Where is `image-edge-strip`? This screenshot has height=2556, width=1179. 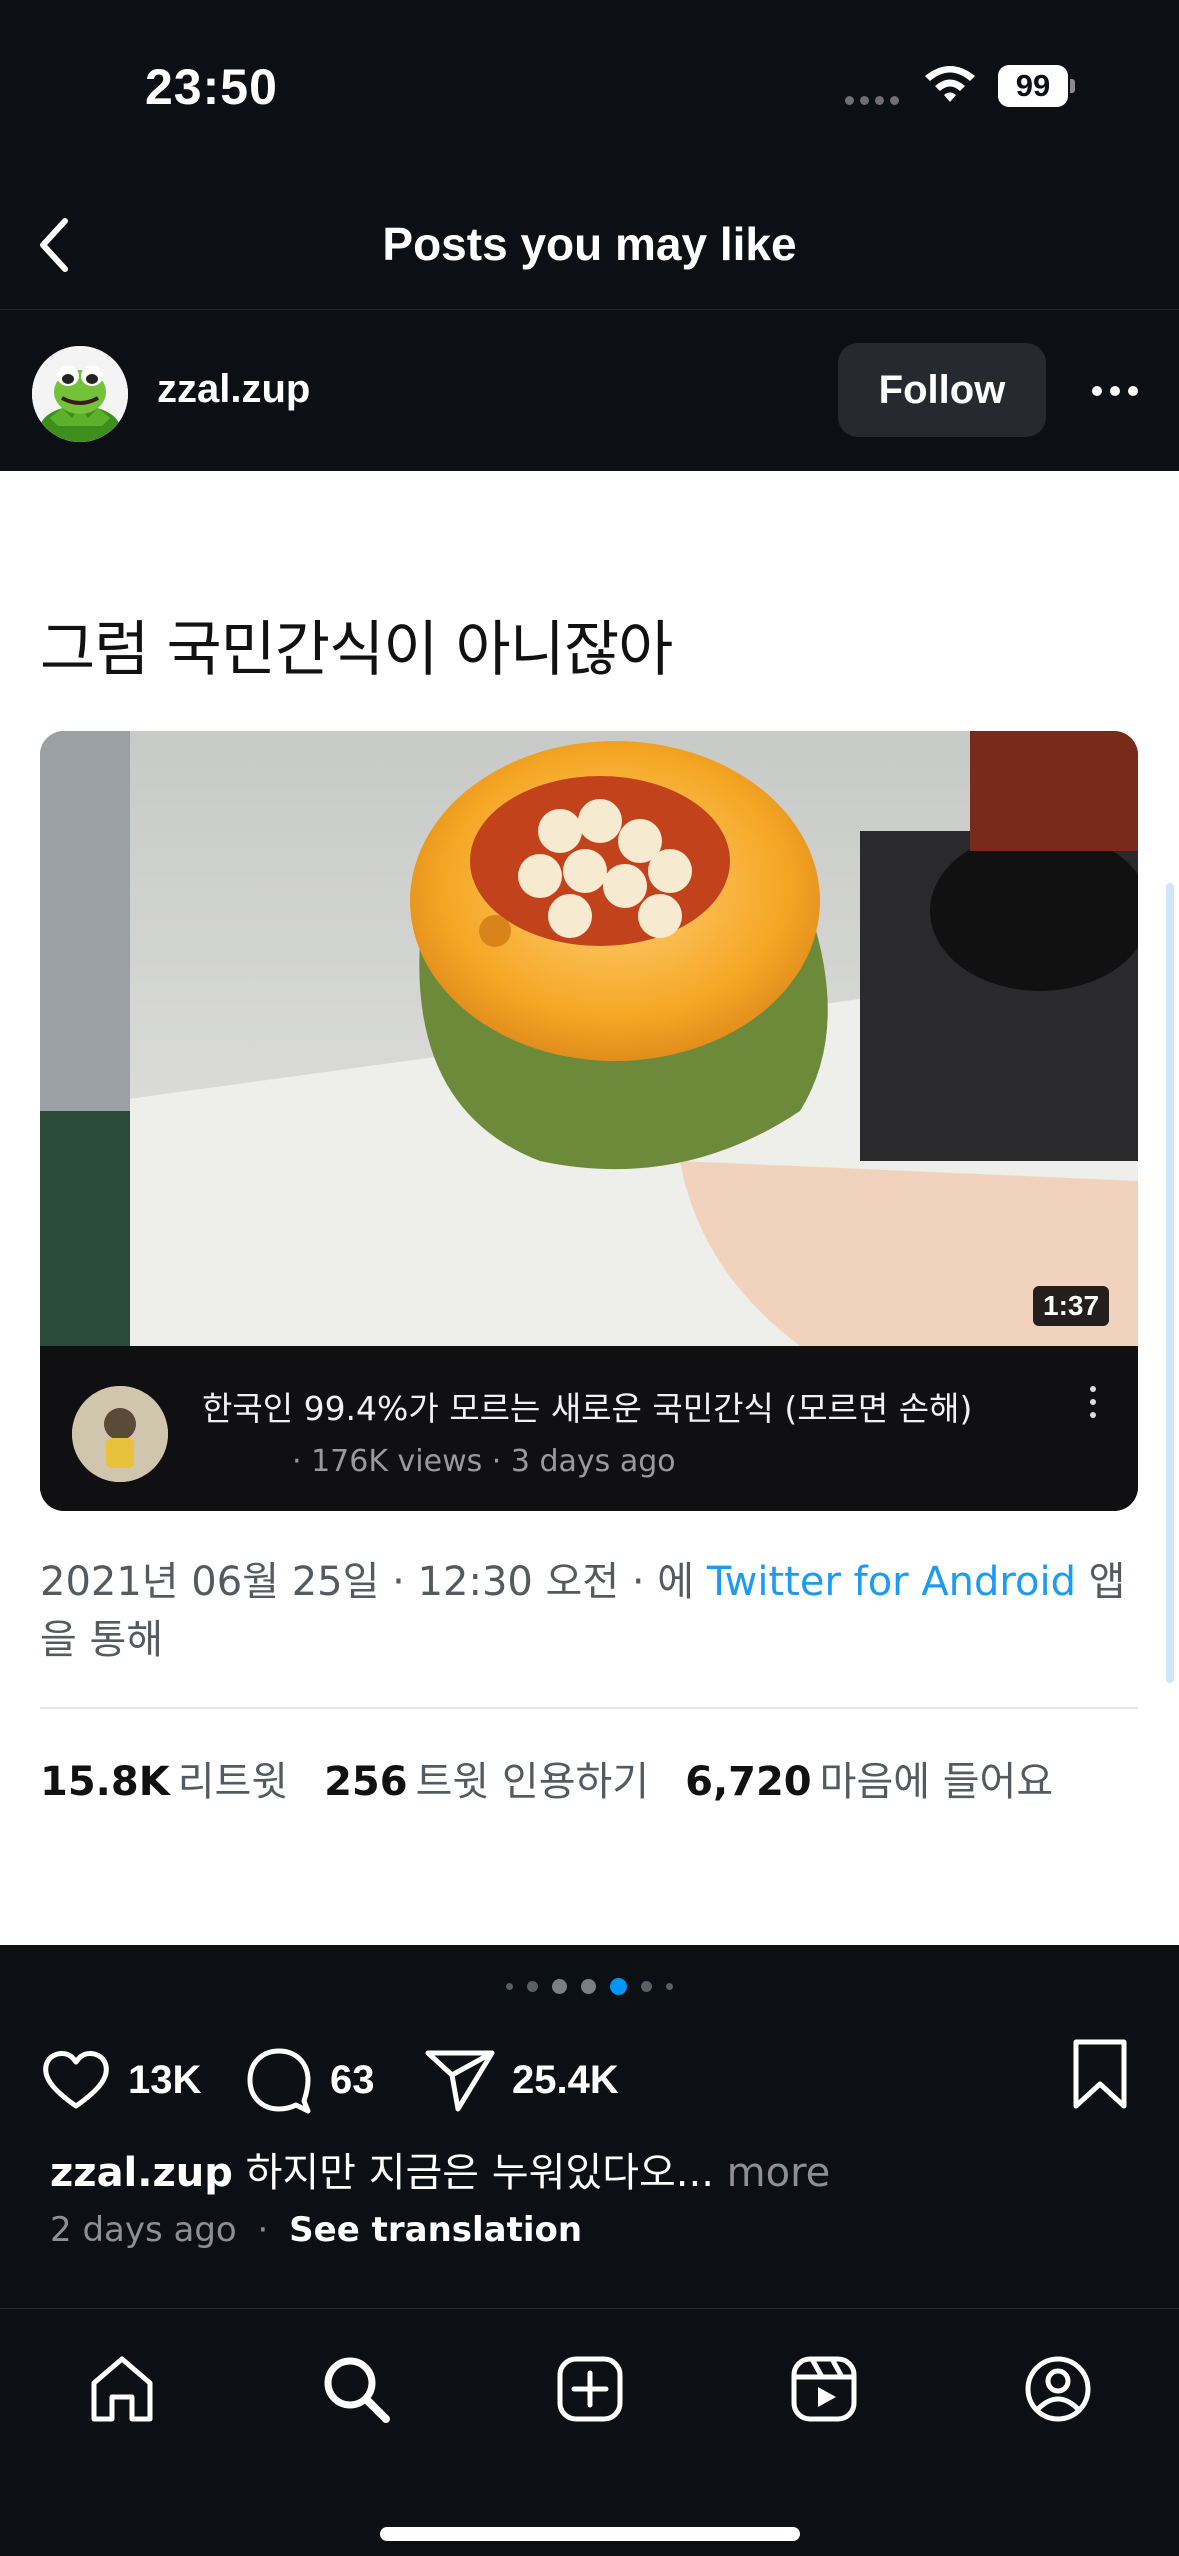 image-edge-strip is located at coordinates (1170, 1283).